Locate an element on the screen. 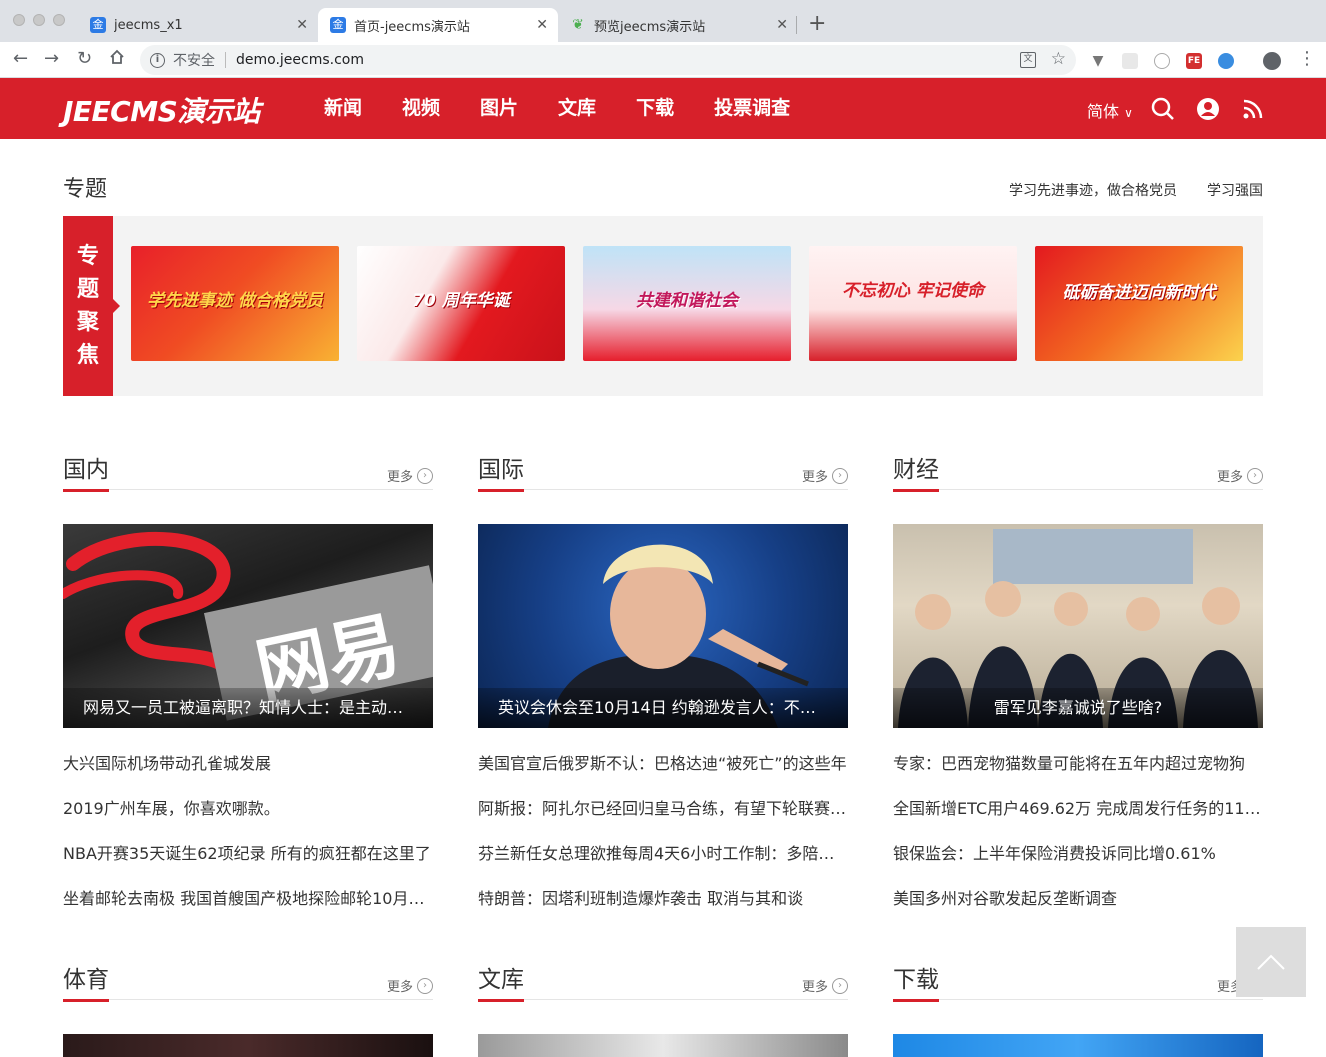 The height and width of the screenshot is (1057, 1326). section-title: 下载 is located at coordinates (916, 984).